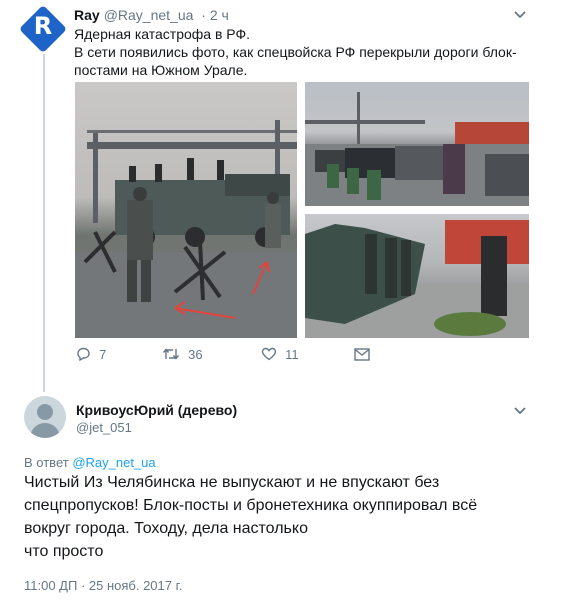 This screenshot has width=567, height=604. I want to click on reply-prefix: В ответ, so click(46, 462).